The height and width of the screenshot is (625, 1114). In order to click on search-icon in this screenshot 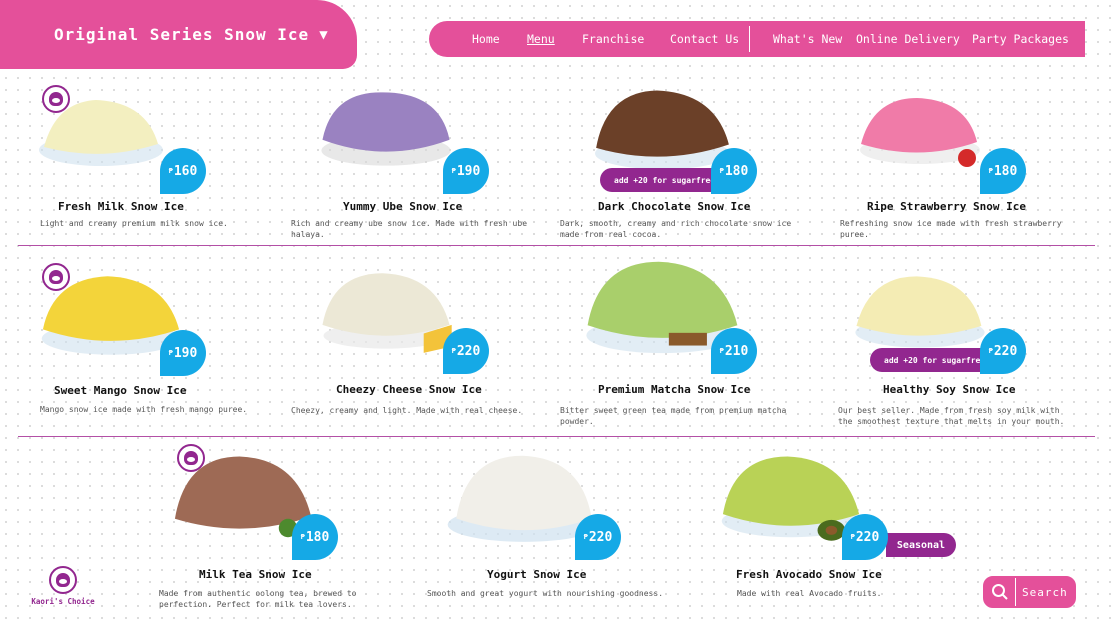, I will do `click(1000, 592)`.